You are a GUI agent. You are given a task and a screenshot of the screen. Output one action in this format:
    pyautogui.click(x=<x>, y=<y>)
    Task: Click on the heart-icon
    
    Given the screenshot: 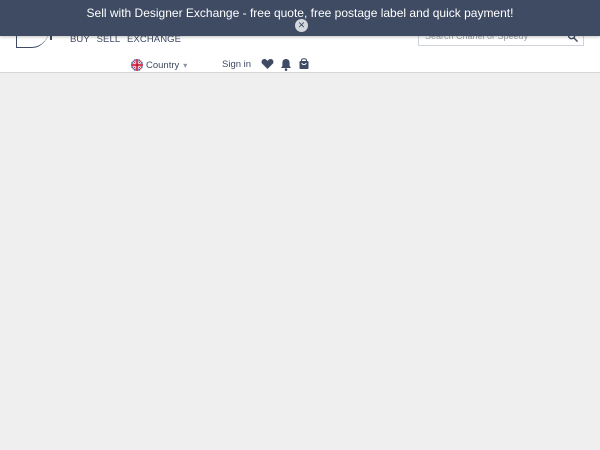 What is the action you would take?
    pyautogui.click(x=267, y=64)
    